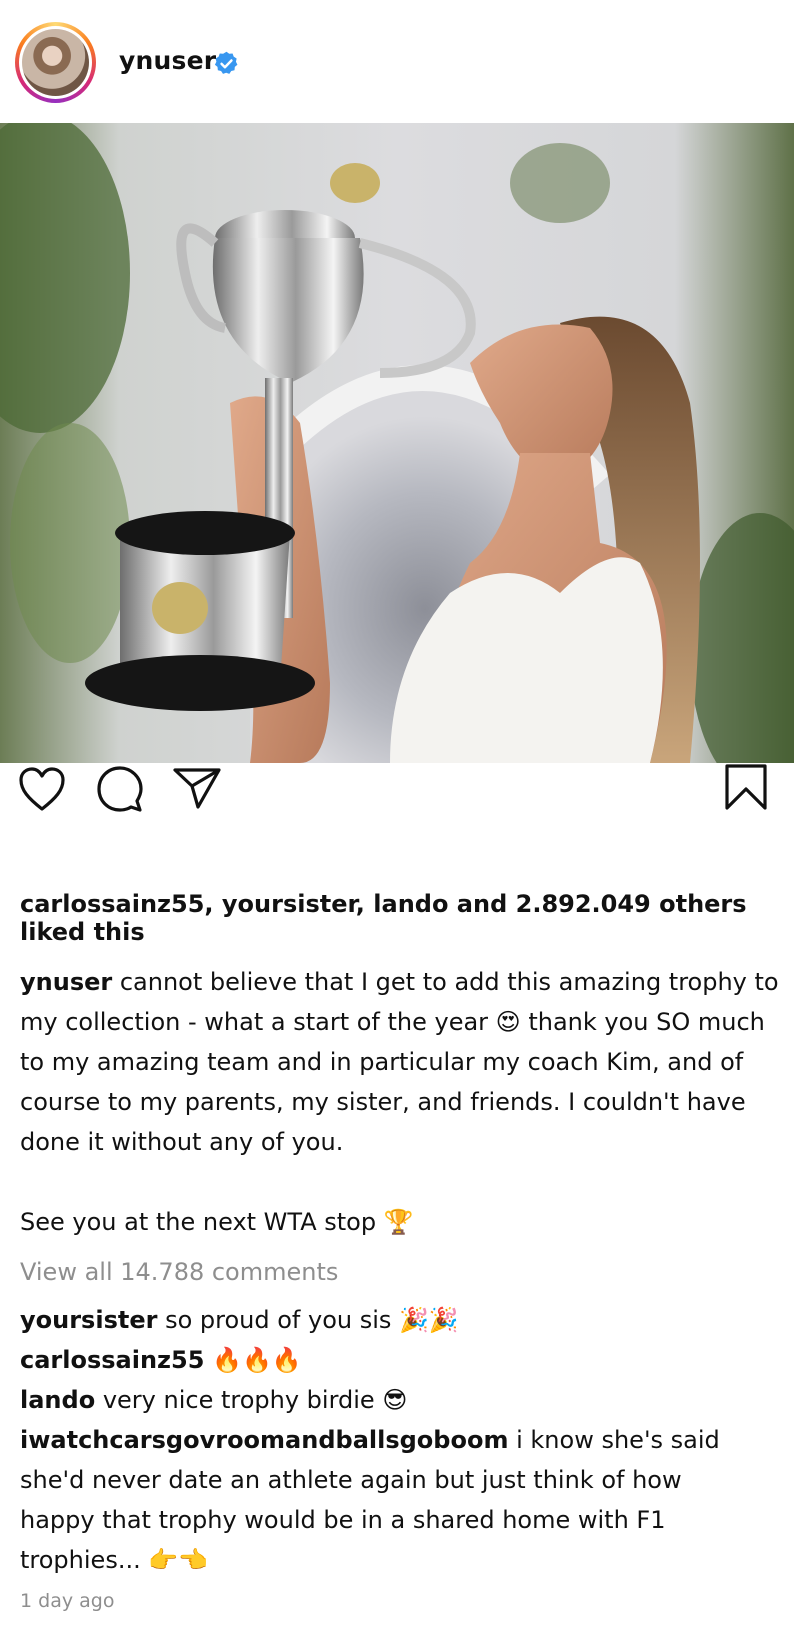 The image size is (794, 1638). Describe the element at coordinates (257, 1360) in the screenshot. I see `comment-text: 🔥🔥🔥` at that location.